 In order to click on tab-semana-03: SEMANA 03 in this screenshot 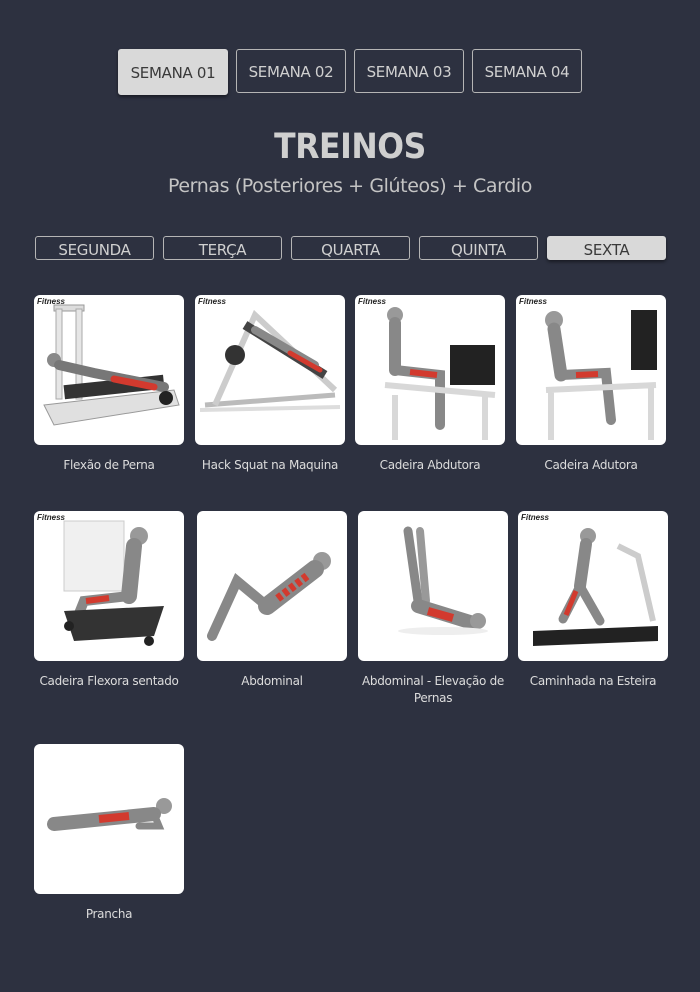, I will do `click(409, 71)`.